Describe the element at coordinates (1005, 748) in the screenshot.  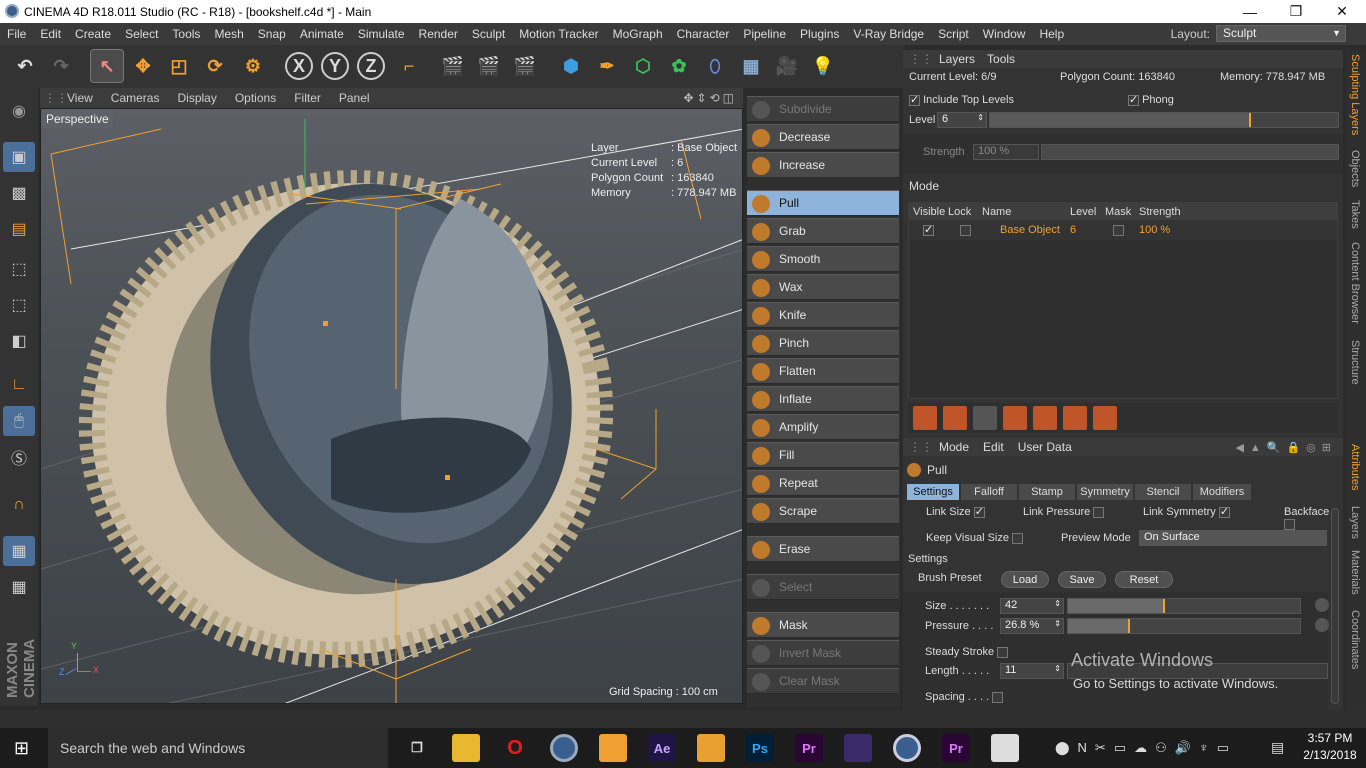
I see `photos-icon` at that location.